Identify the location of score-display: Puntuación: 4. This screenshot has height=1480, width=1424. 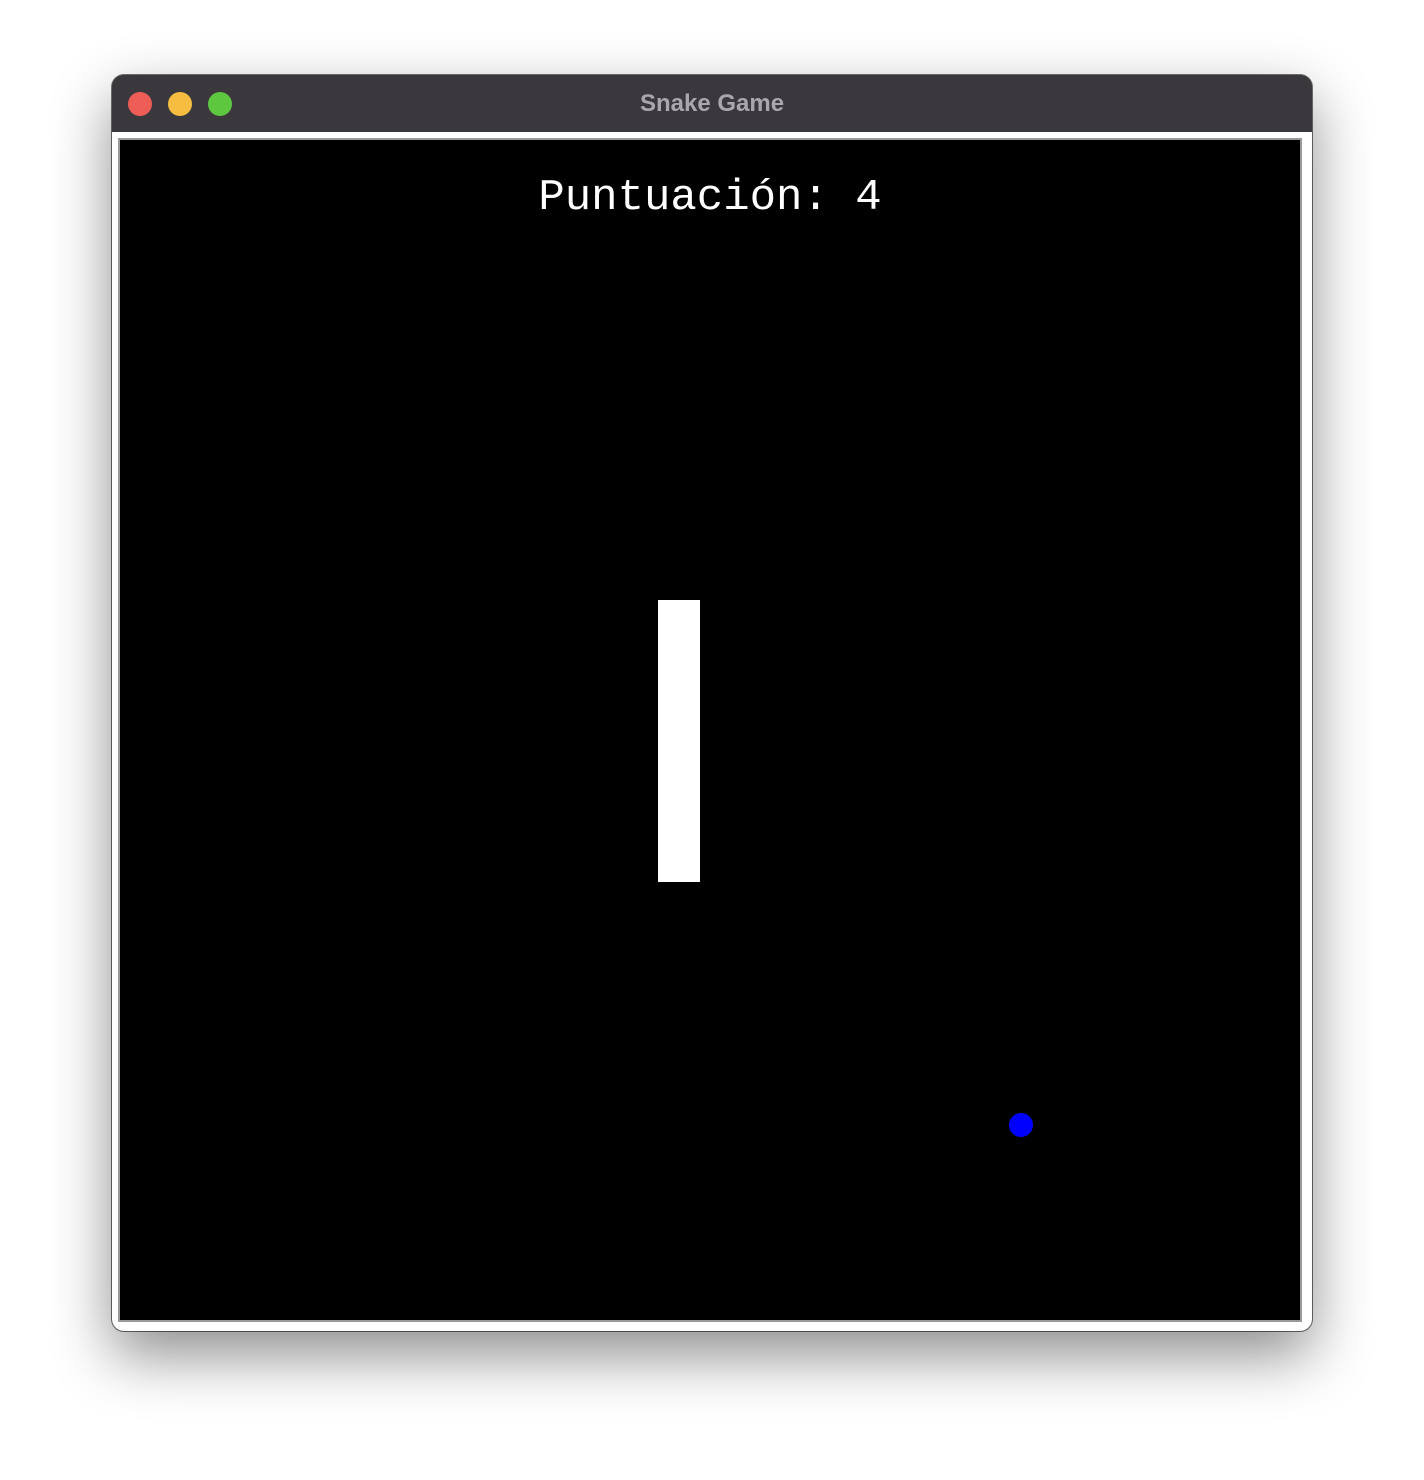
(710, 198).